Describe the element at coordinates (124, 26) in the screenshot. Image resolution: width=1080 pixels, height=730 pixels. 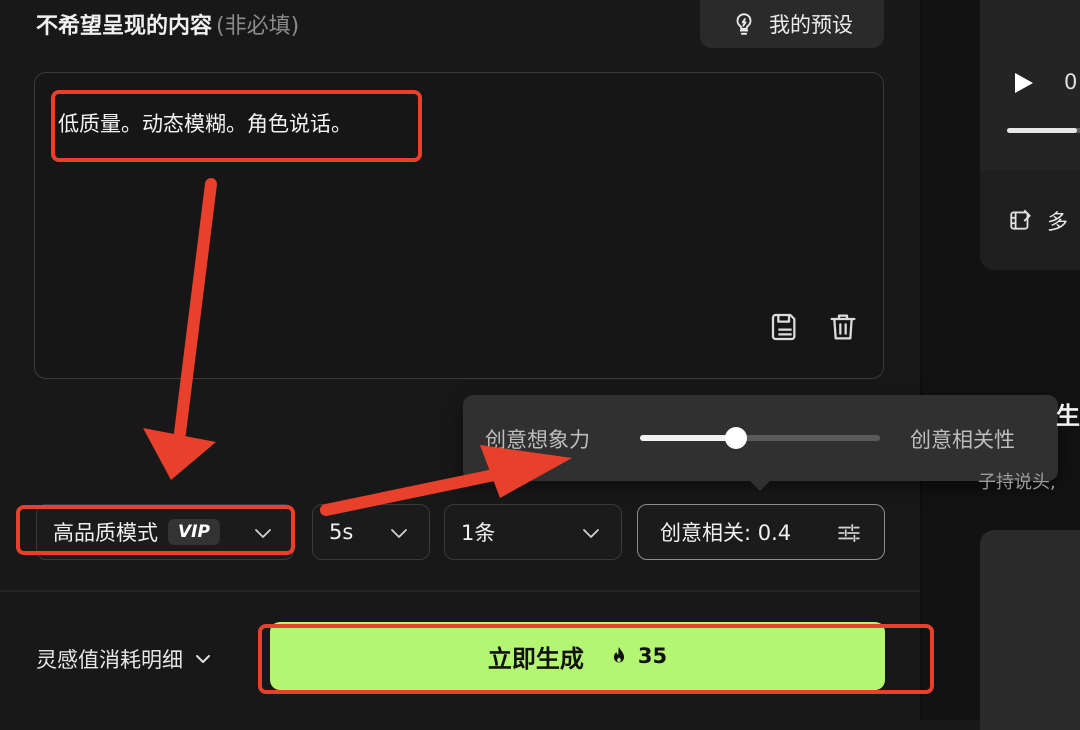
I see `section-title-text: 不希望呈现的内容` at that location.